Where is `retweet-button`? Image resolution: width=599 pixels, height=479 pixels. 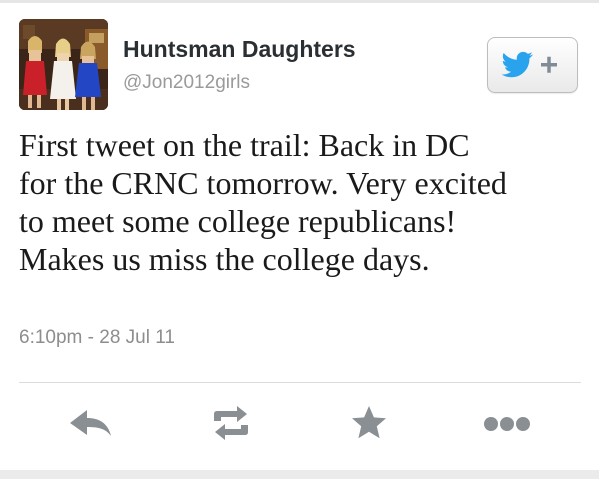
retweet-button is located at coordinates (231, 423).